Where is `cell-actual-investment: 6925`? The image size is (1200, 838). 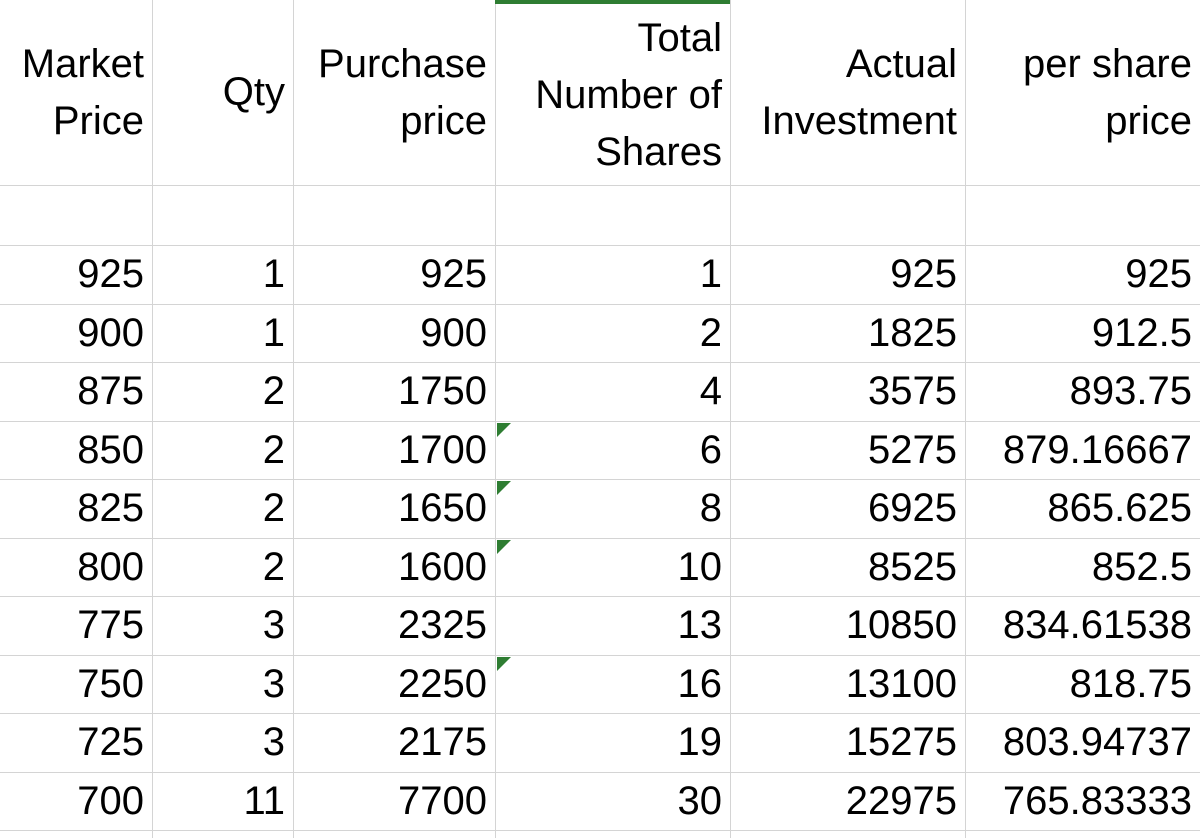 cell-actual-investment: 6925 is located at coordinates (847, 508).